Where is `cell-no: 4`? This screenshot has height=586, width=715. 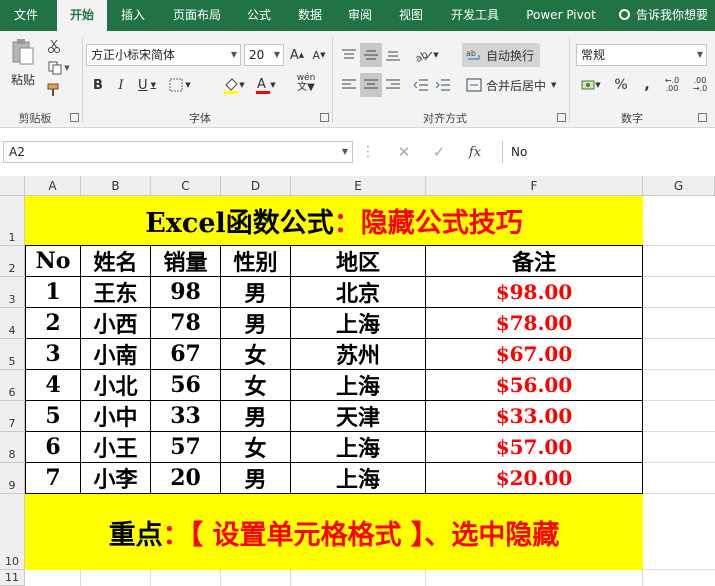
cell-no: 4 is located at coordinates (53, 385).